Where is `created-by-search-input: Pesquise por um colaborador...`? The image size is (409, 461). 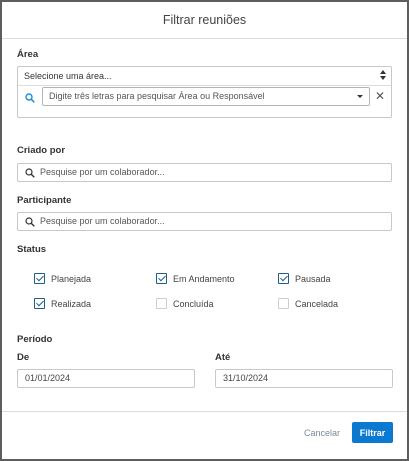
created-by-search-input: Pesquise por um colaborador... is located at coordinates (204, 172).